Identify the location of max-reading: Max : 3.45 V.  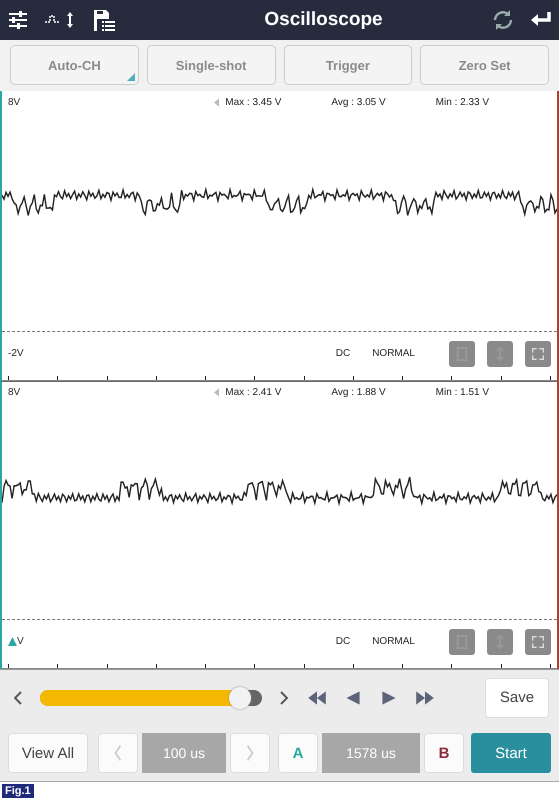
(253, 102).